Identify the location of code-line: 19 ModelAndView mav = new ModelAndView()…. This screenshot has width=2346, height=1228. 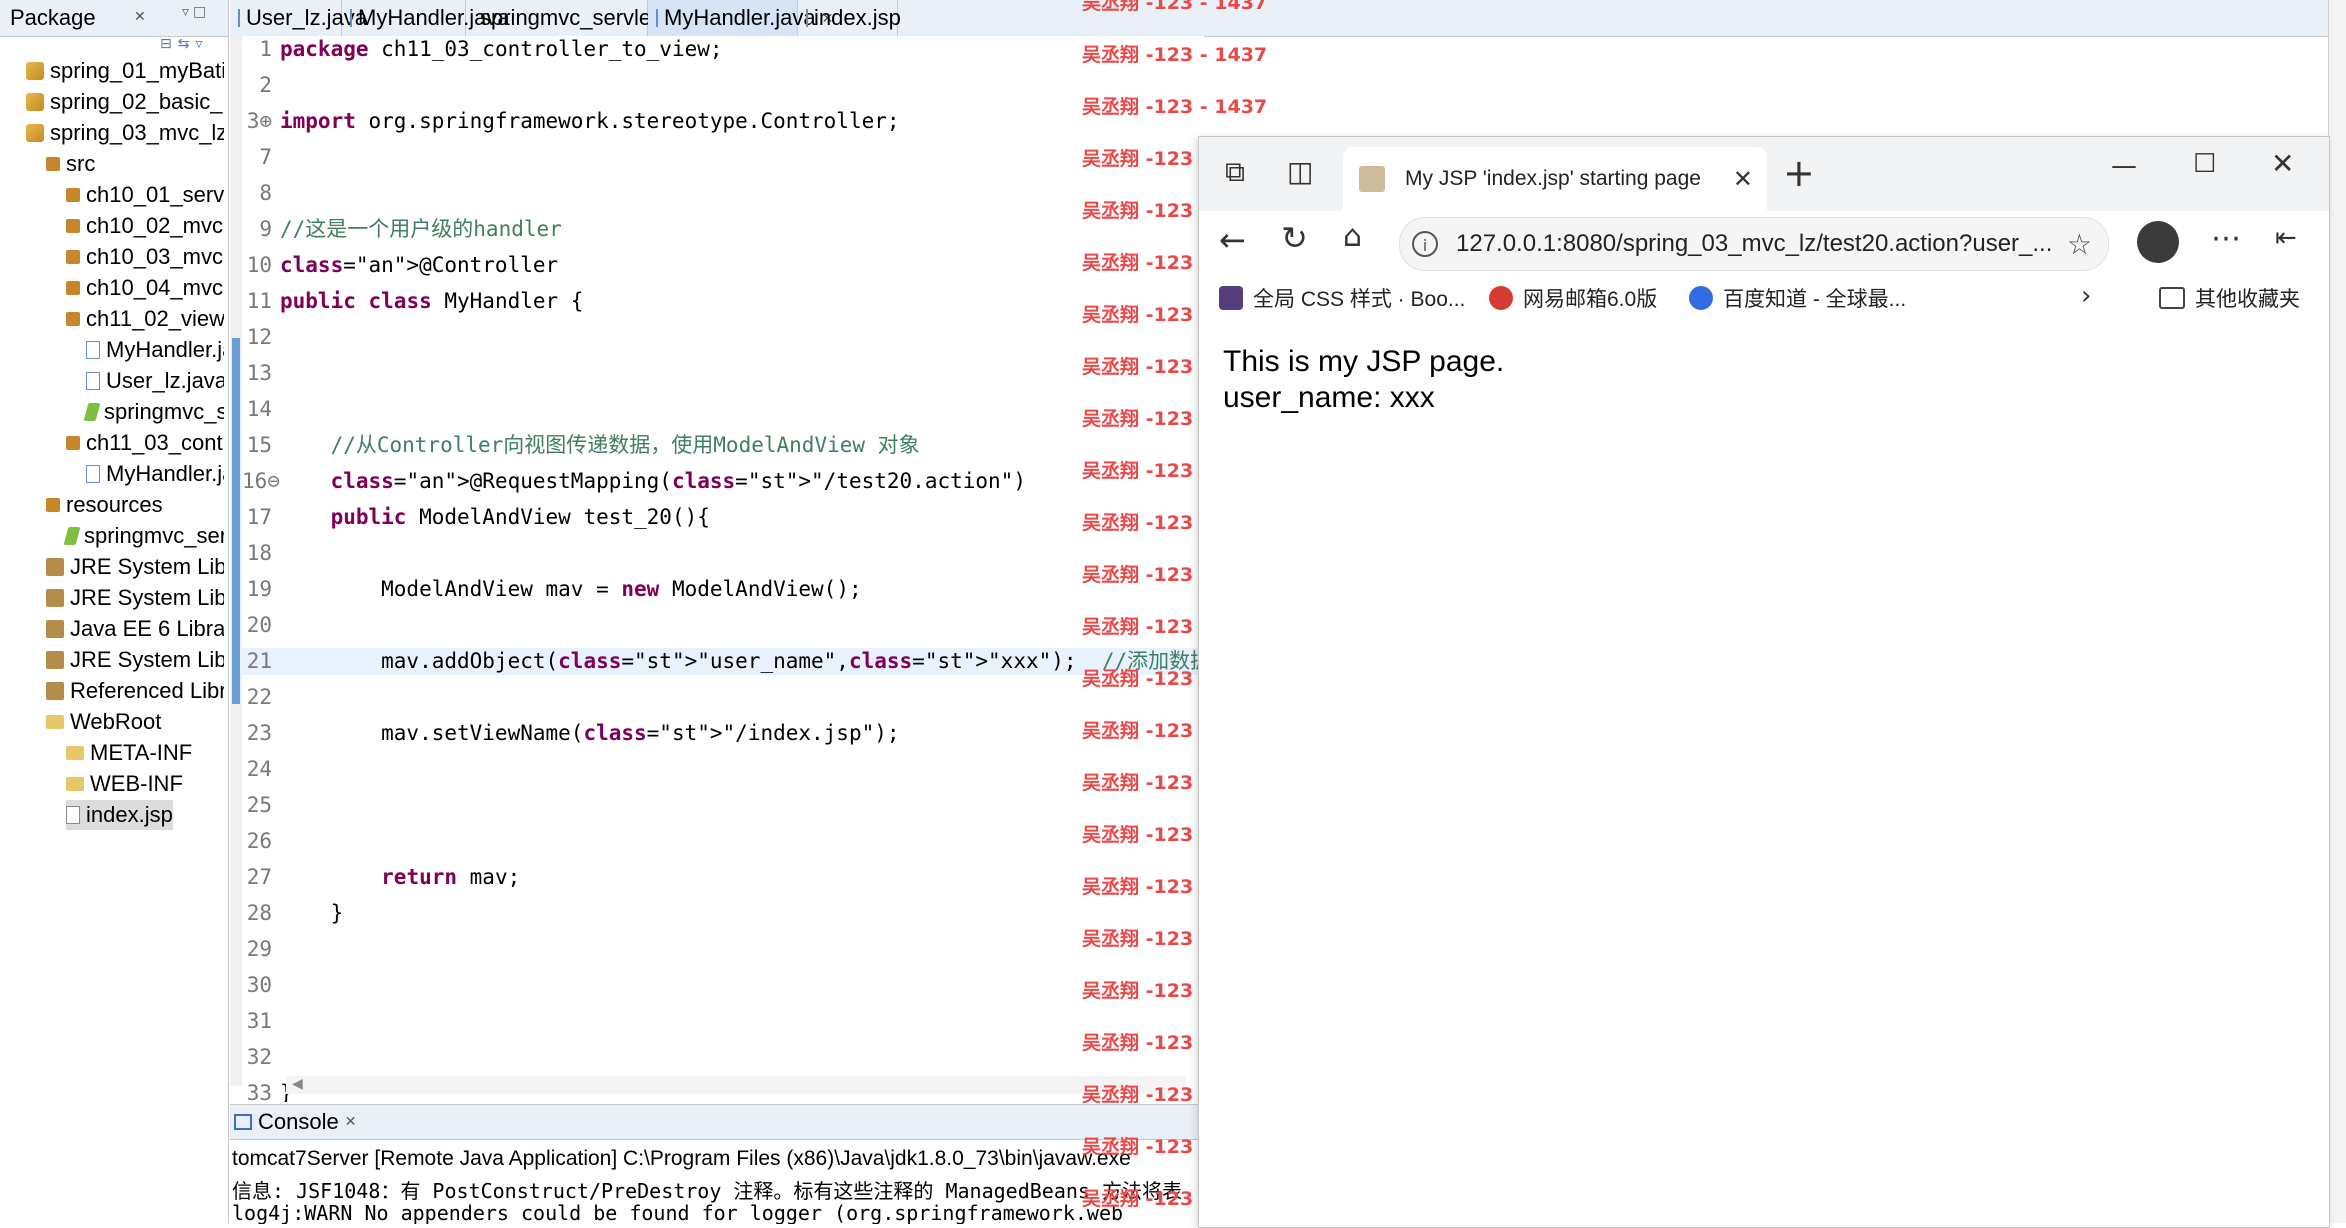
(723, 589).